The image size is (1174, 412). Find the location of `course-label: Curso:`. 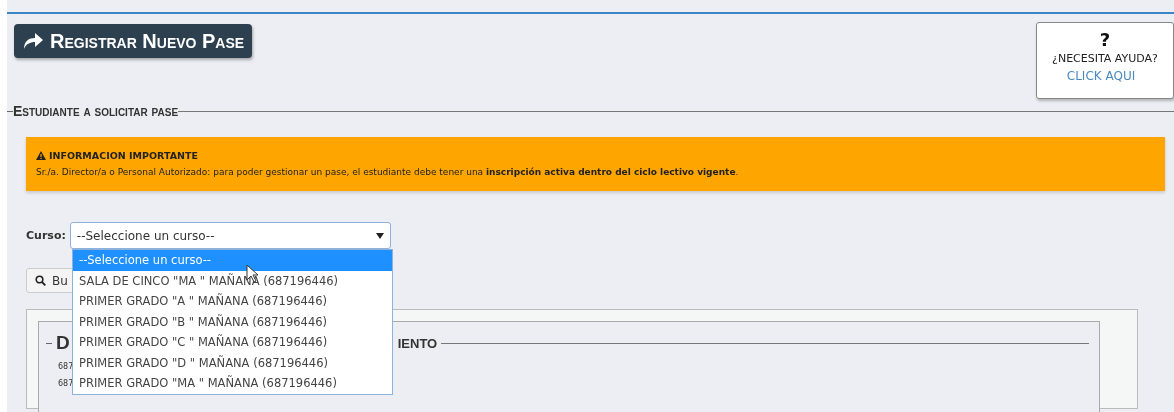

course-label: Curso: is located at coordinates (46, 235).